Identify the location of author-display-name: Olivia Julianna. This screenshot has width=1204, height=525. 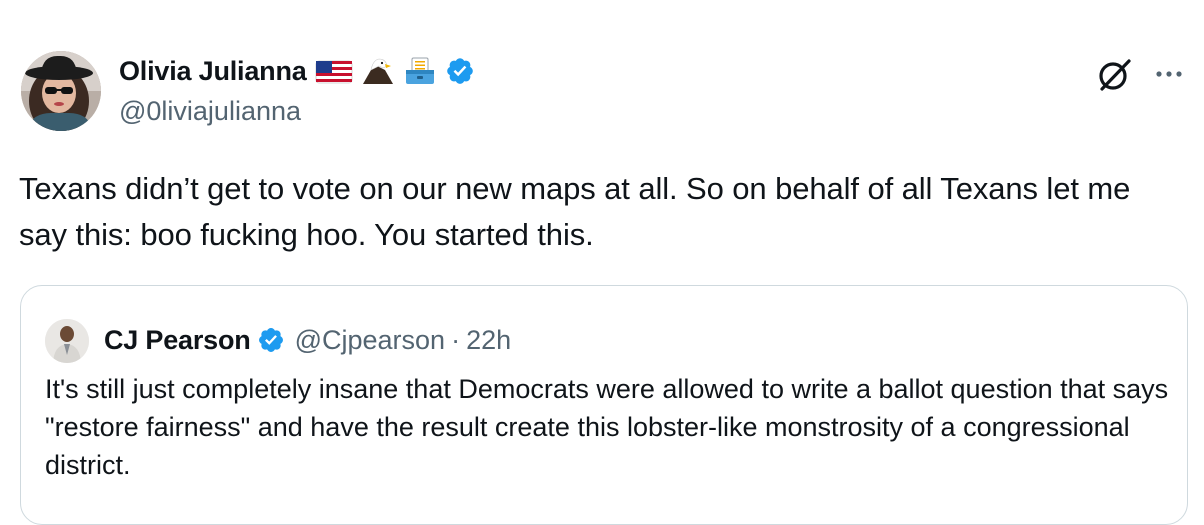
(213, 71).